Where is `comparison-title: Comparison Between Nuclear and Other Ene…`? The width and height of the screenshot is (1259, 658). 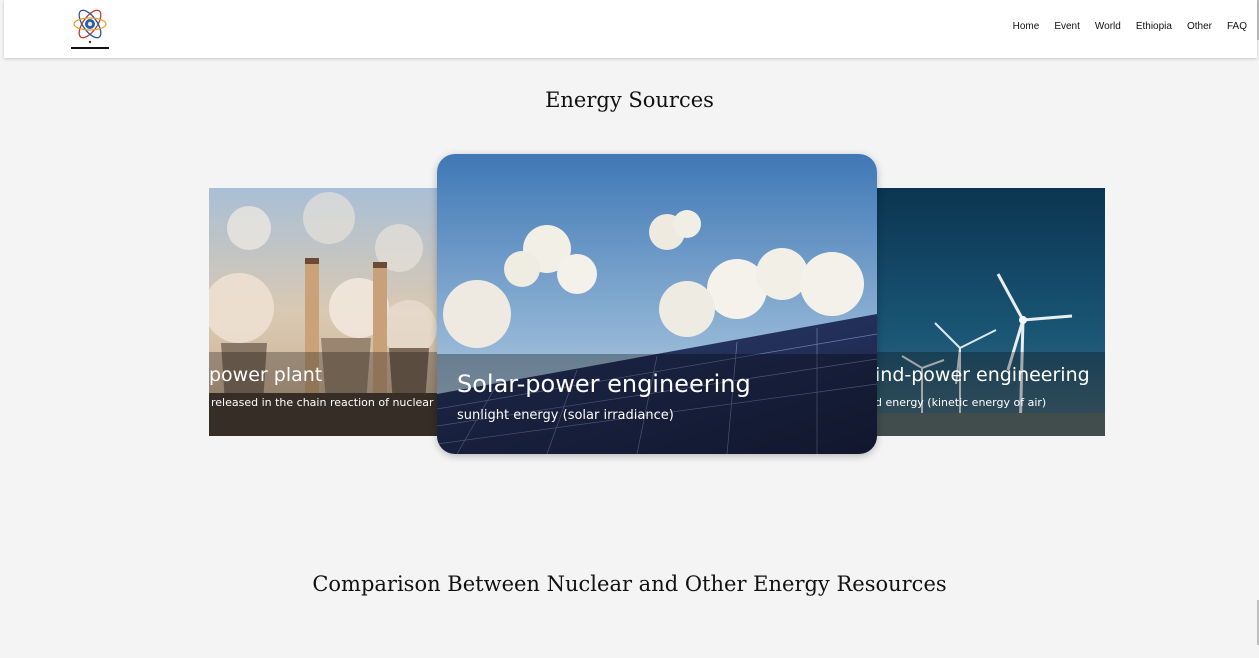 comparison-title: Comparison Between Nuclear and Other Ene… is located at coordinates (629, 584).